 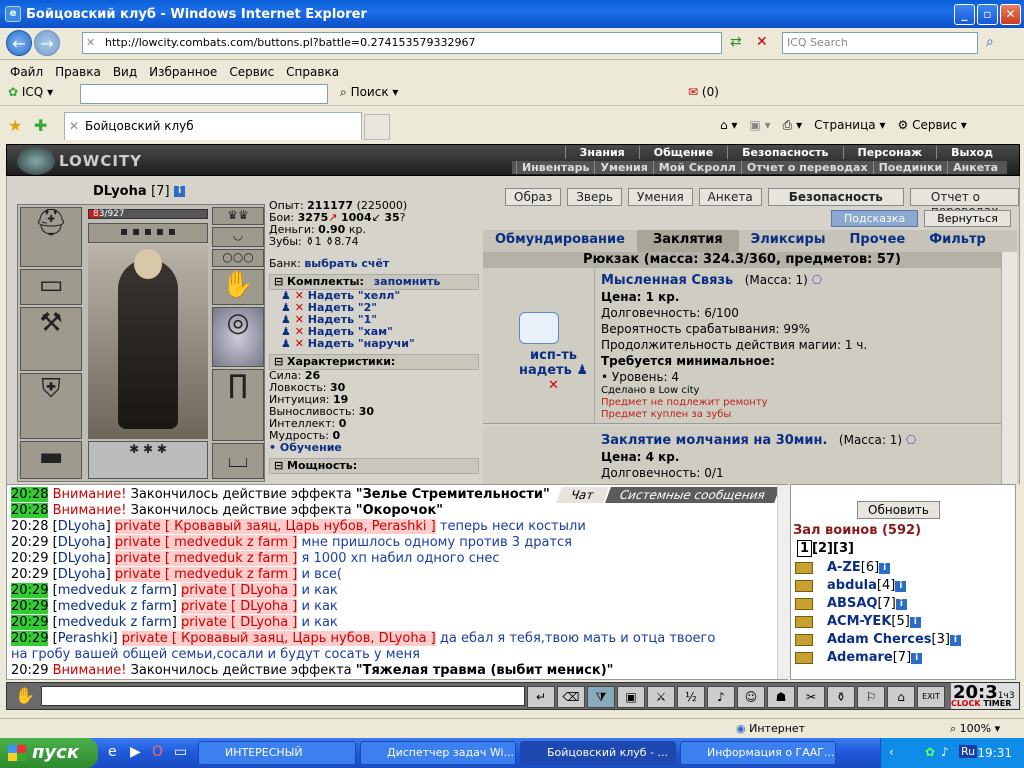 I want to click on fight-icon: ⚔, so click(x=661, y=697).